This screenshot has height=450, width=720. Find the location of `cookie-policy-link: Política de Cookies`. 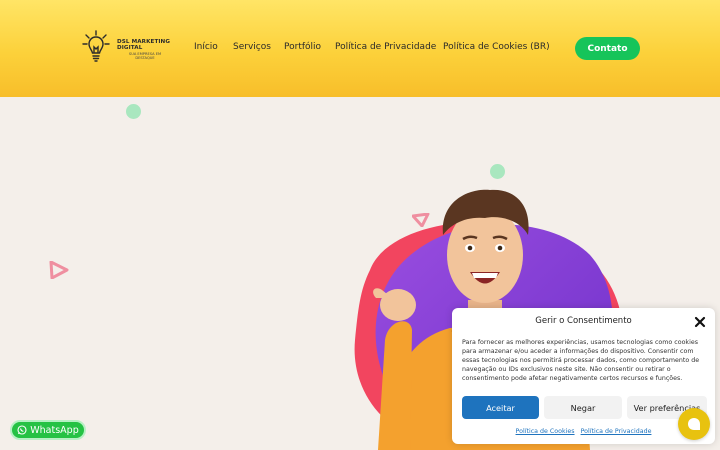

cookie-policy-link: Política de Cookies is located at coordinates (545, 431).